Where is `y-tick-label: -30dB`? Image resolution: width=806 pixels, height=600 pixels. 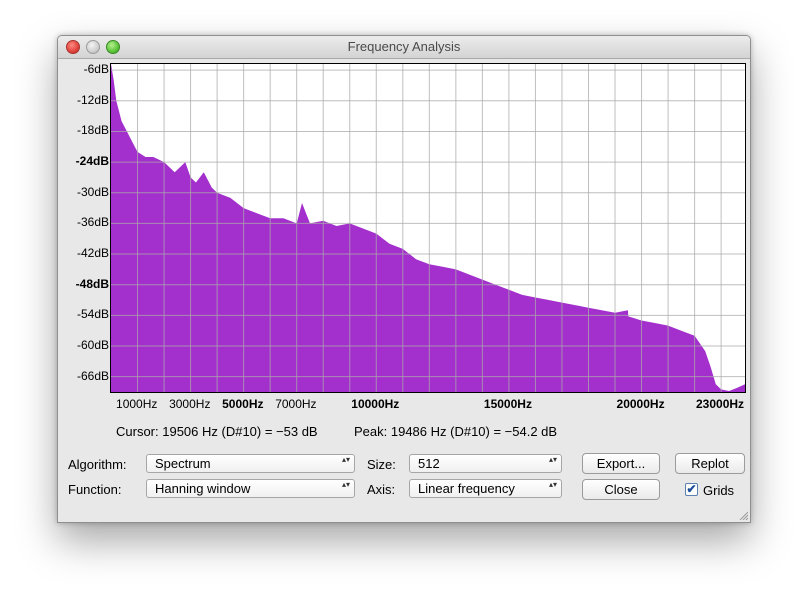 y-tick-label: -30dB is located at coordinates (92, 191).